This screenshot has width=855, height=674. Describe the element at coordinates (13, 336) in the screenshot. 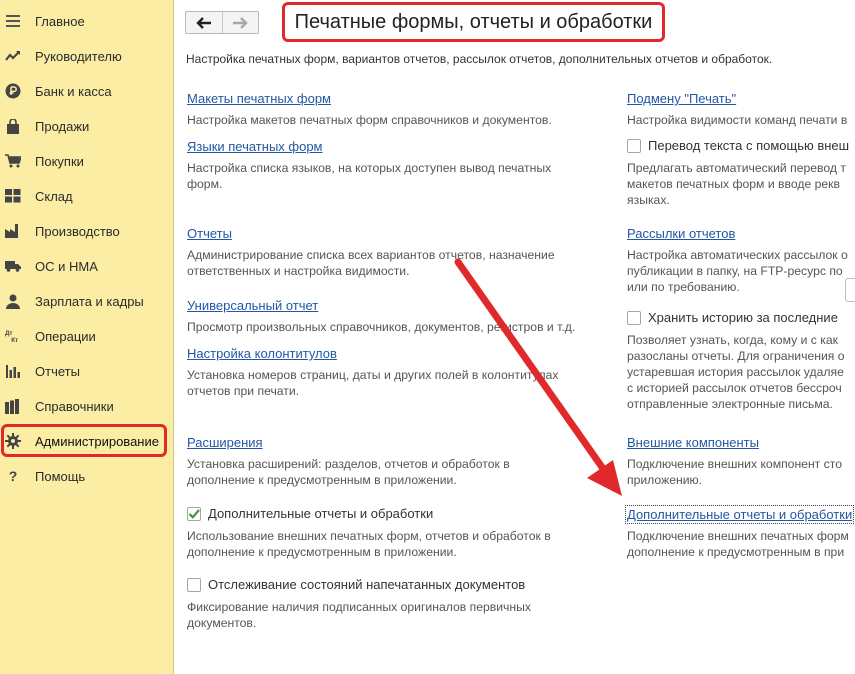

I see `dt-kt-icon: Дт Кт` at that location.